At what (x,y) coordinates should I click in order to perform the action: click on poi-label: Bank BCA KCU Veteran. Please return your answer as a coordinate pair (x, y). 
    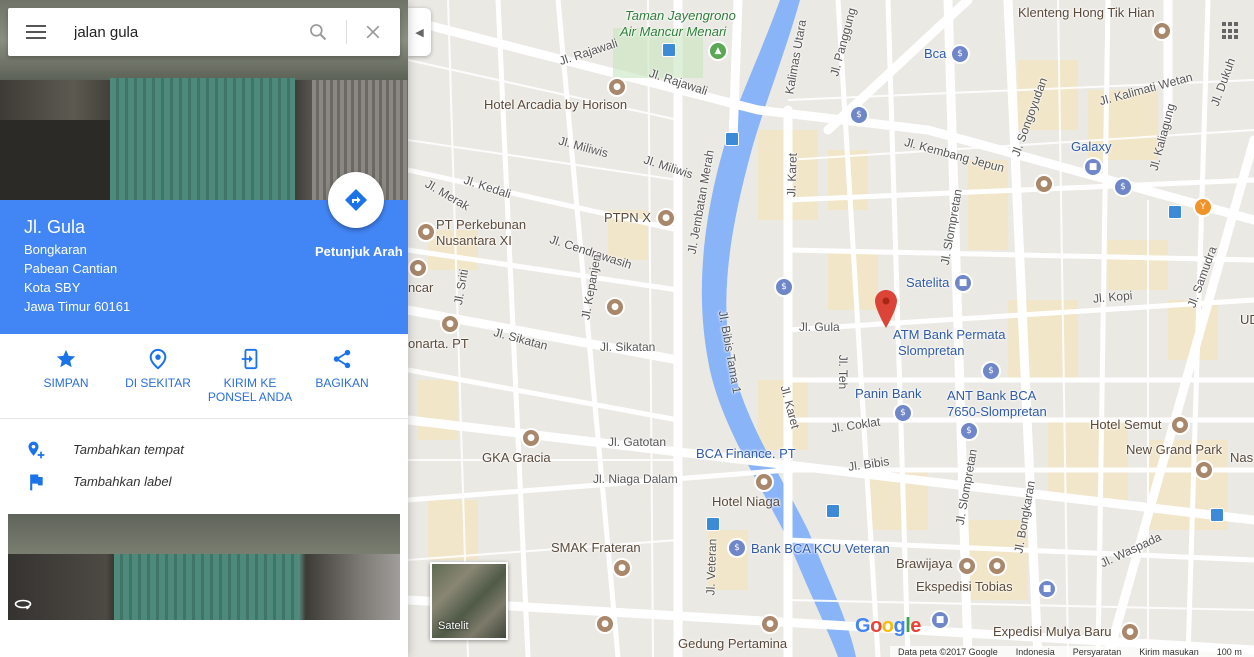
    Looking at the image, I should click on (820, 548).